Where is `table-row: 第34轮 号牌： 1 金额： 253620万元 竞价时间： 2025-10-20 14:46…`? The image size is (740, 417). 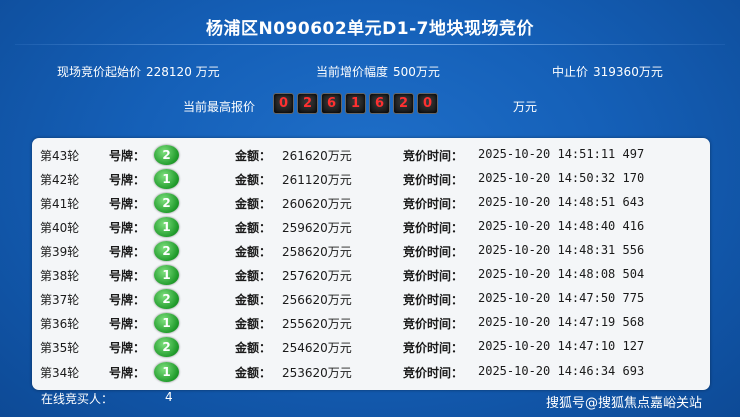 table-row: 第34轮 号牌： 1 金额： 253620万元 竞价时间： 2025-10-20 14:46… is located at coordinates (371, 372).